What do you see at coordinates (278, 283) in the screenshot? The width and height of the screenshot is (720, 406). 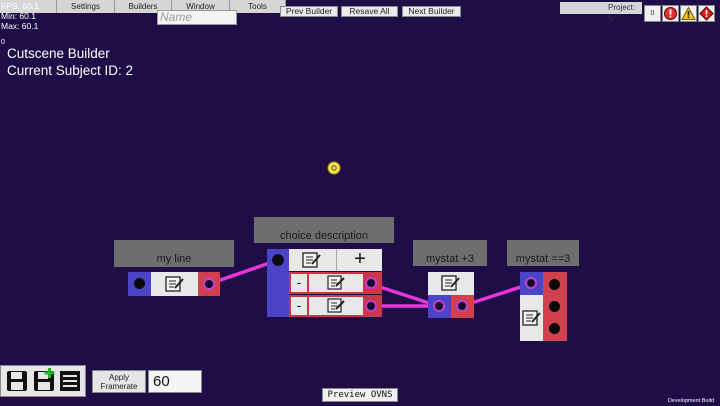 I see `node-choice-input` at bounding box center [278, 283].